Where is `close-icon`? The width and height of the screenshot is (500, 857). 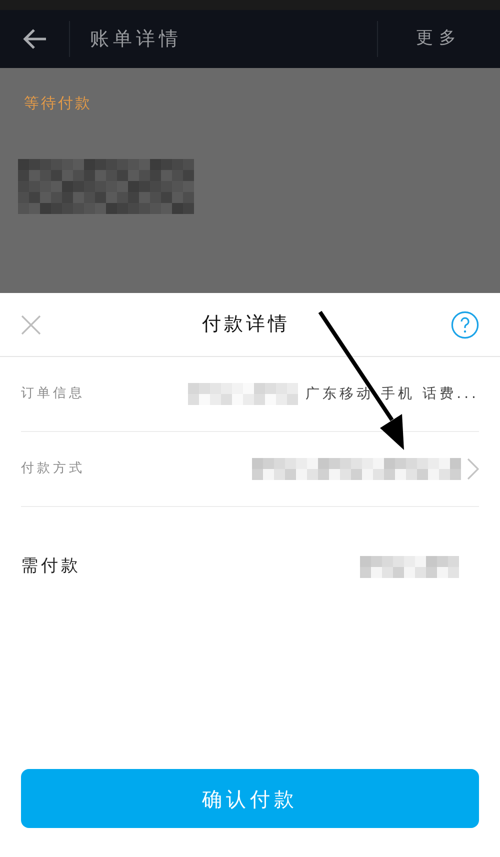 close-icon is located at coordinates (31, 324).